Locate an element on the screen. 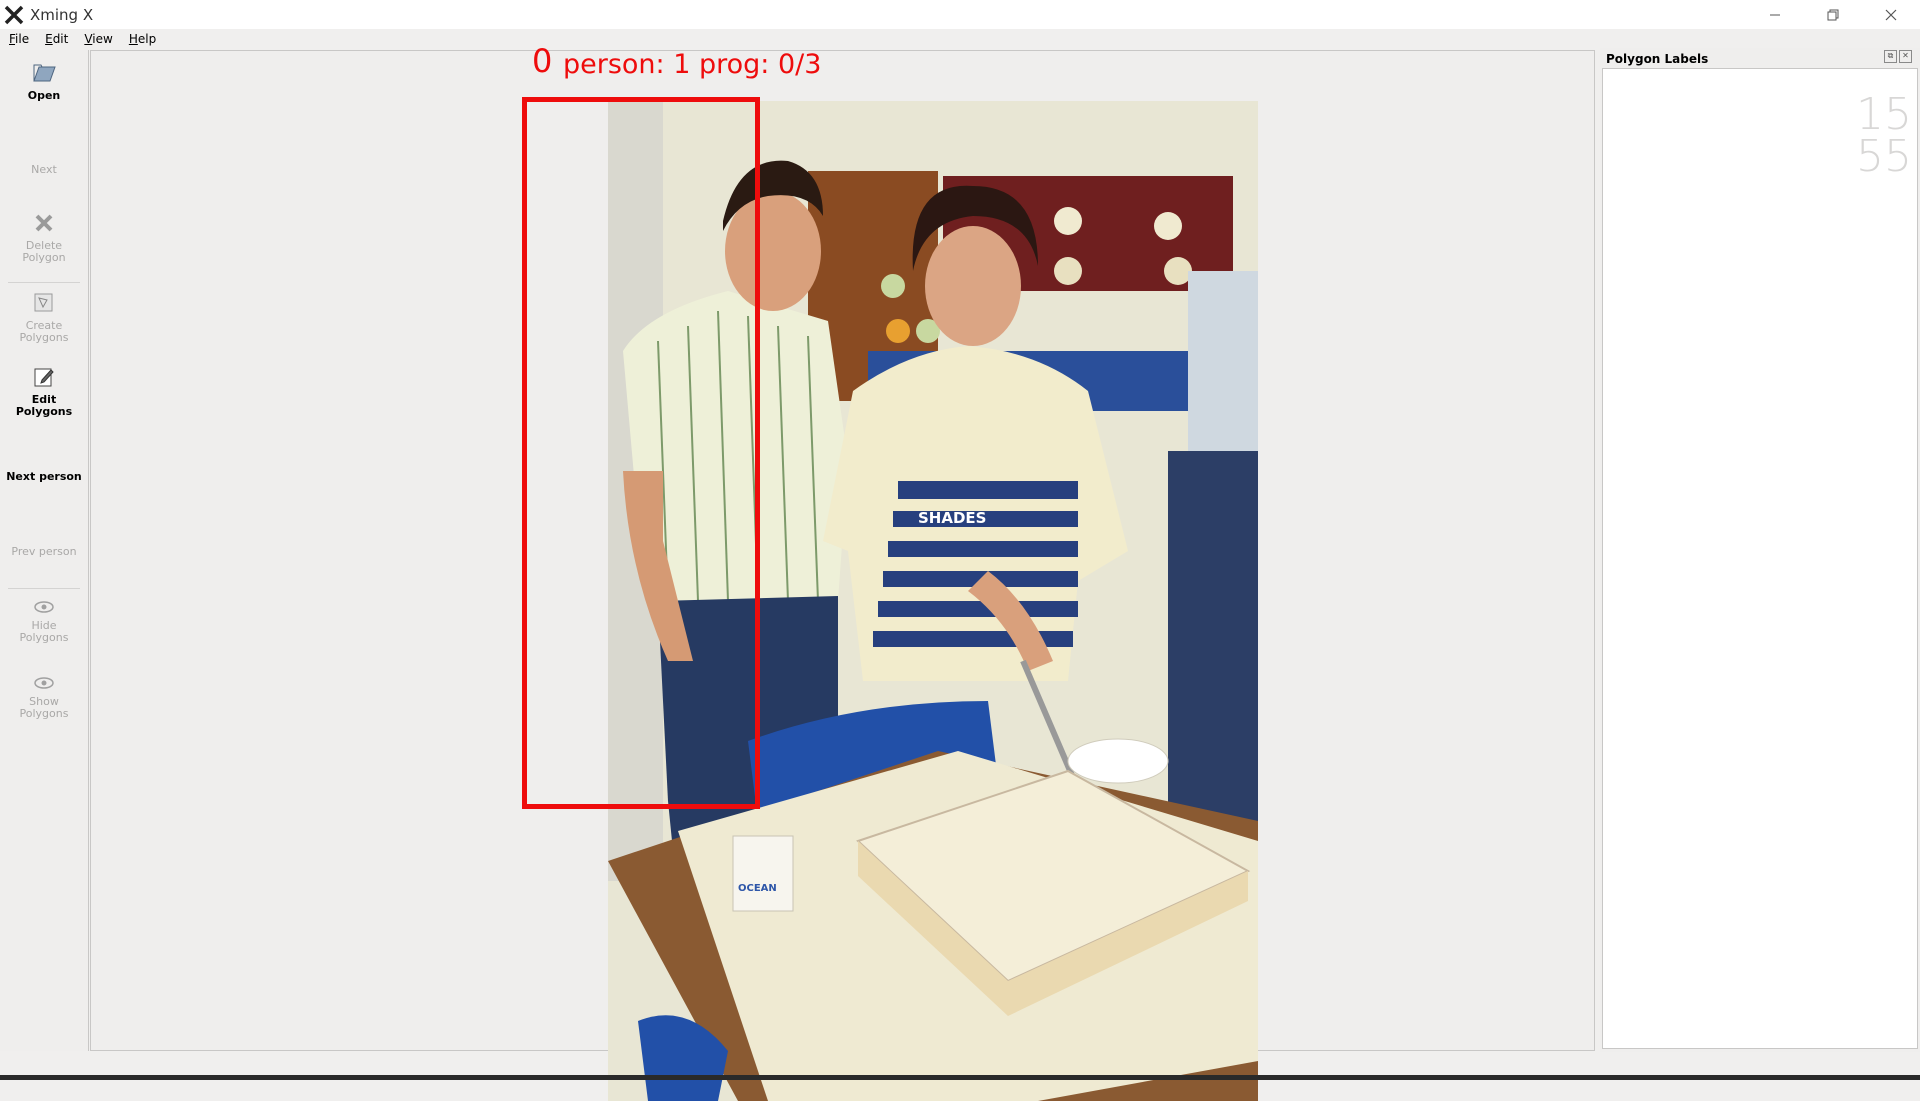  next-button: Next is located at coordinates (44, 170).